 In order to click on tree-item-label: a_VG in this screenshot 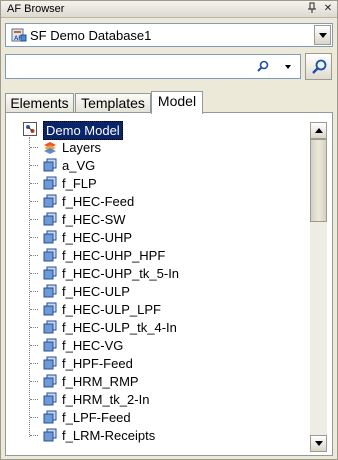, I will do `click(79, 165)`.